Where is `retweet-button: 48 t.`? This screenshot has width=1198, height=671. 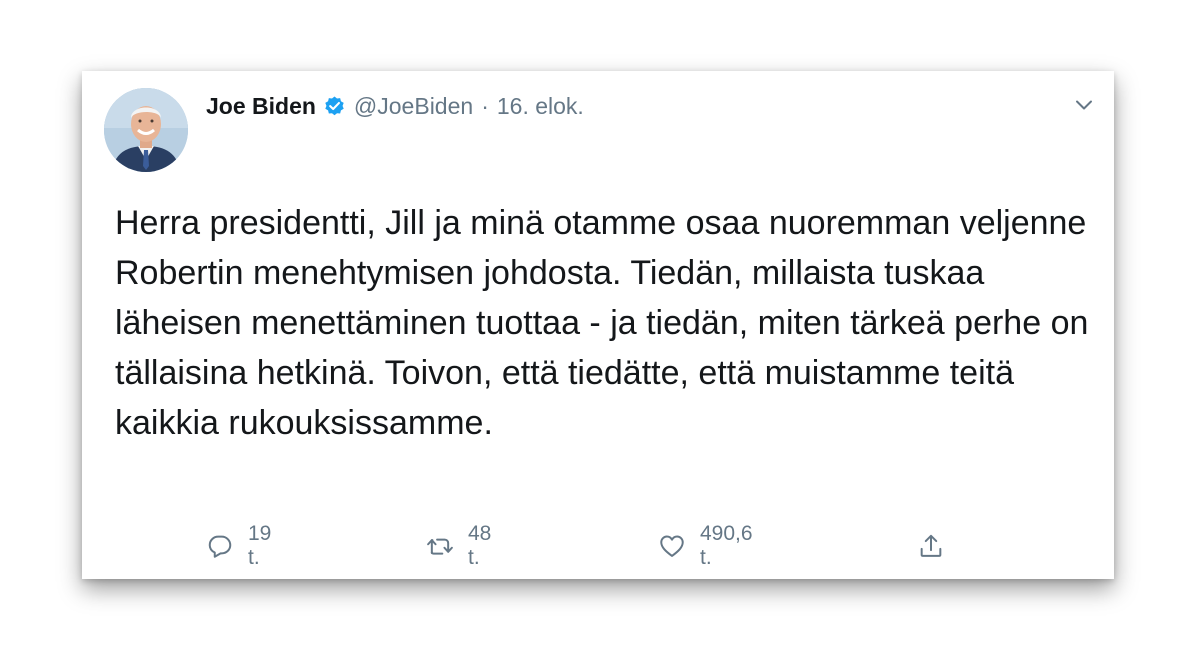
retweet-button: 48 t. is located at coordinates (458, 545).